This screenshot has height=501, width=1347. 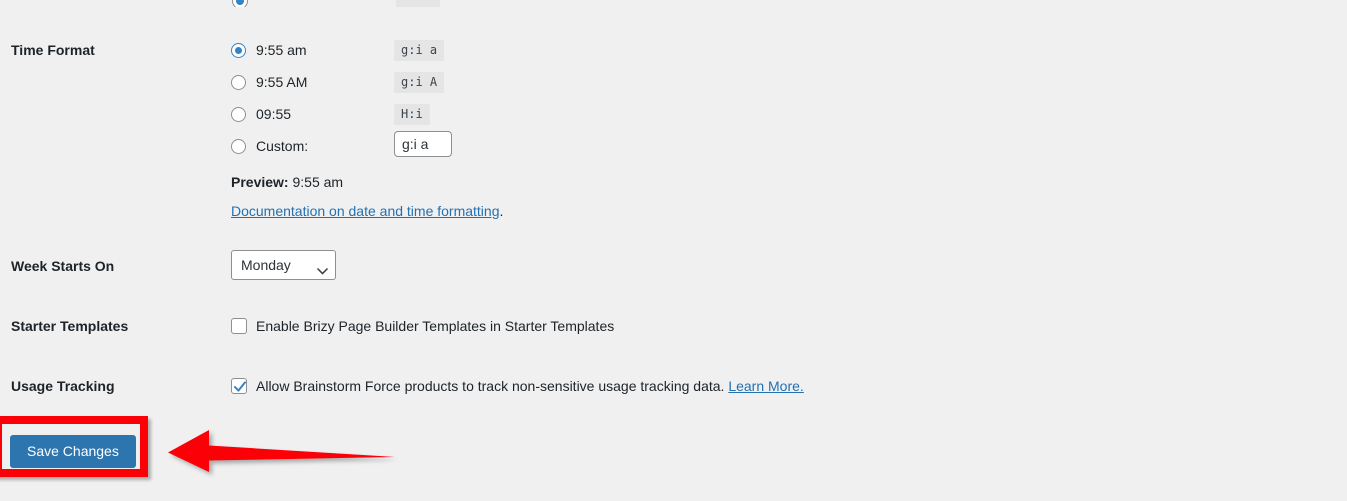 What do you see at coordinates (419, 82) in the screenshot?
I see `format-code-badge: g:i A` at bounding box center [419, 82].